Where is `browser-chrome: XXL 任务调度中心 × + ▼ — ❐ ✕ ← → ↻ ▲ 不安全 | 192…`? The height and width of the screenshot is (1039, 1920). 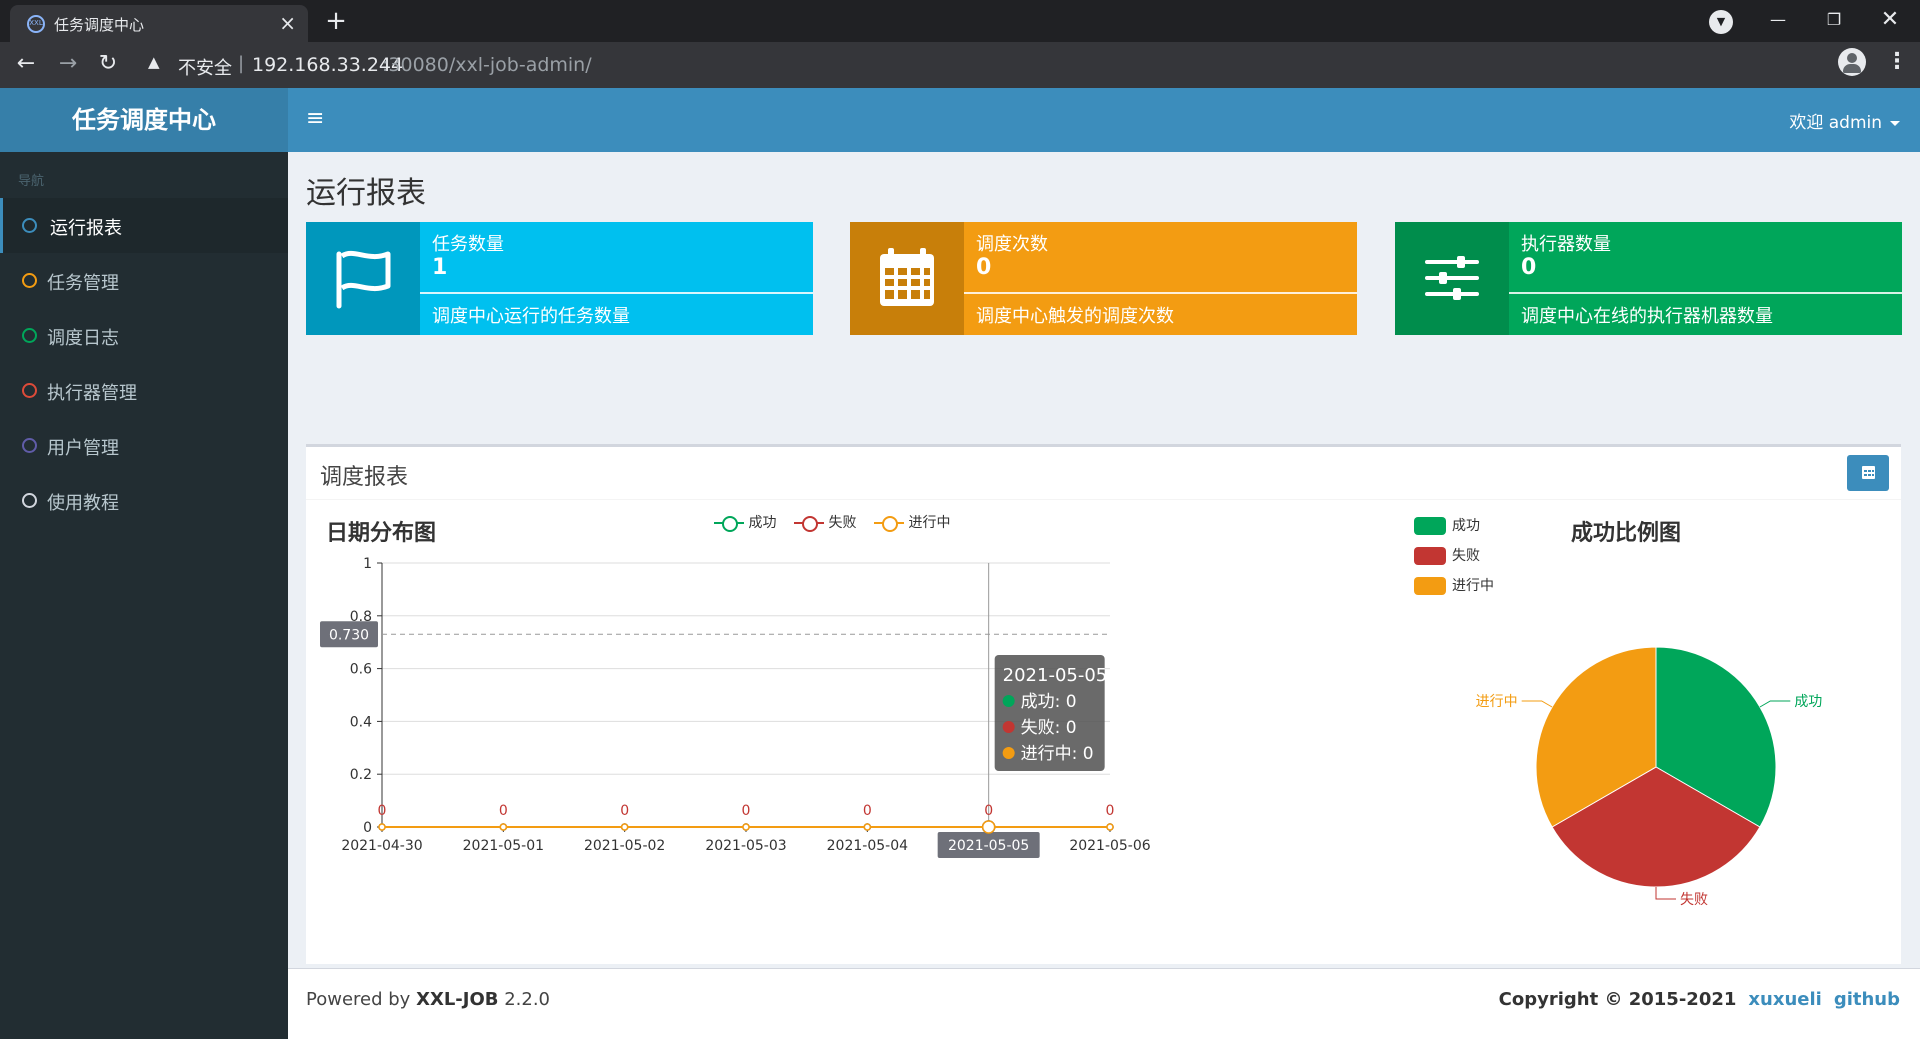
browser-chrome: XXL 任务调度中心 × + ▼ — ❐ ✕ ← → ↻ ▲ 不安全 | 192… is located at coordinates (960, 44).